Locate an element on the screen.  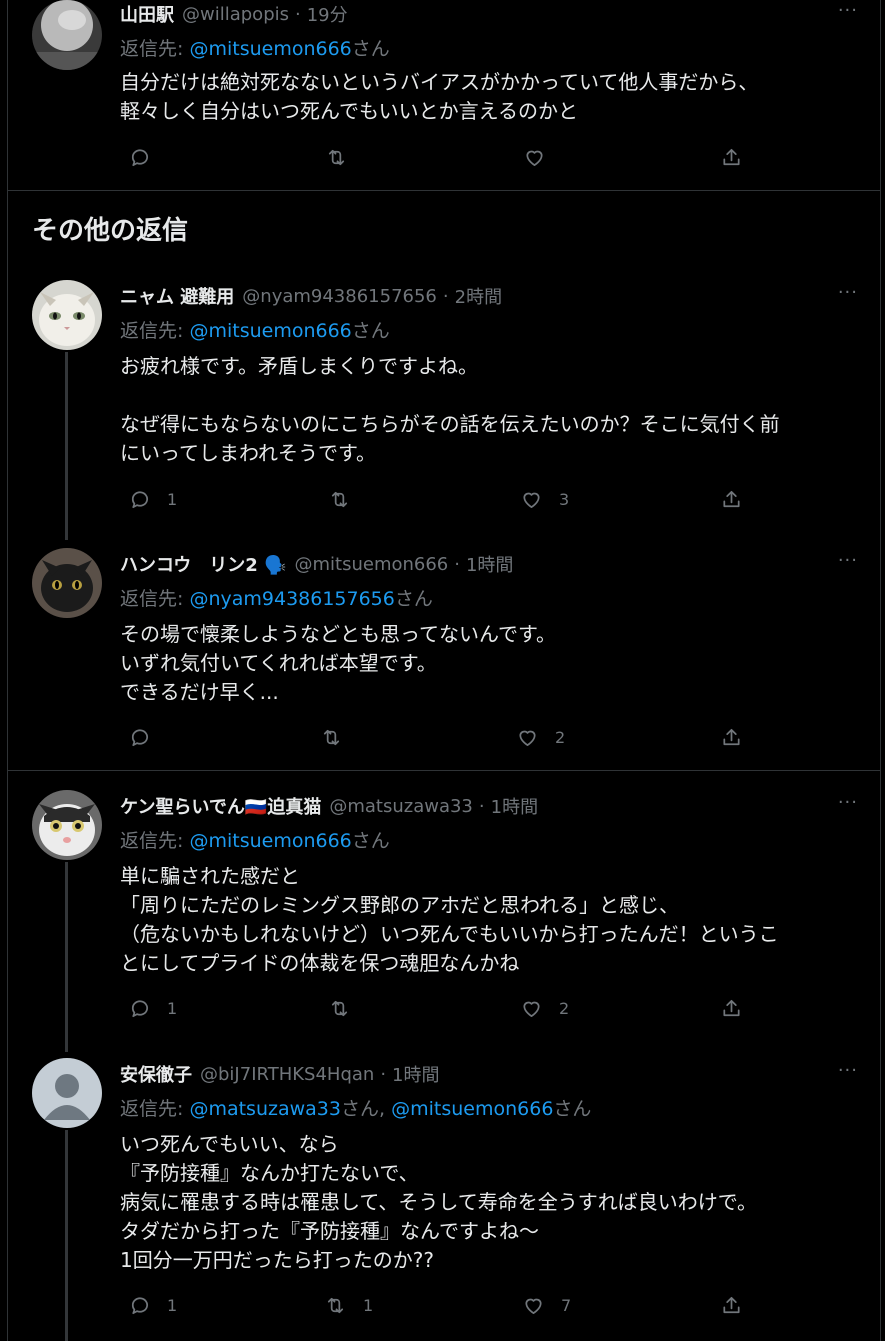
like-button: 3 is located at coordinates (544, 499).